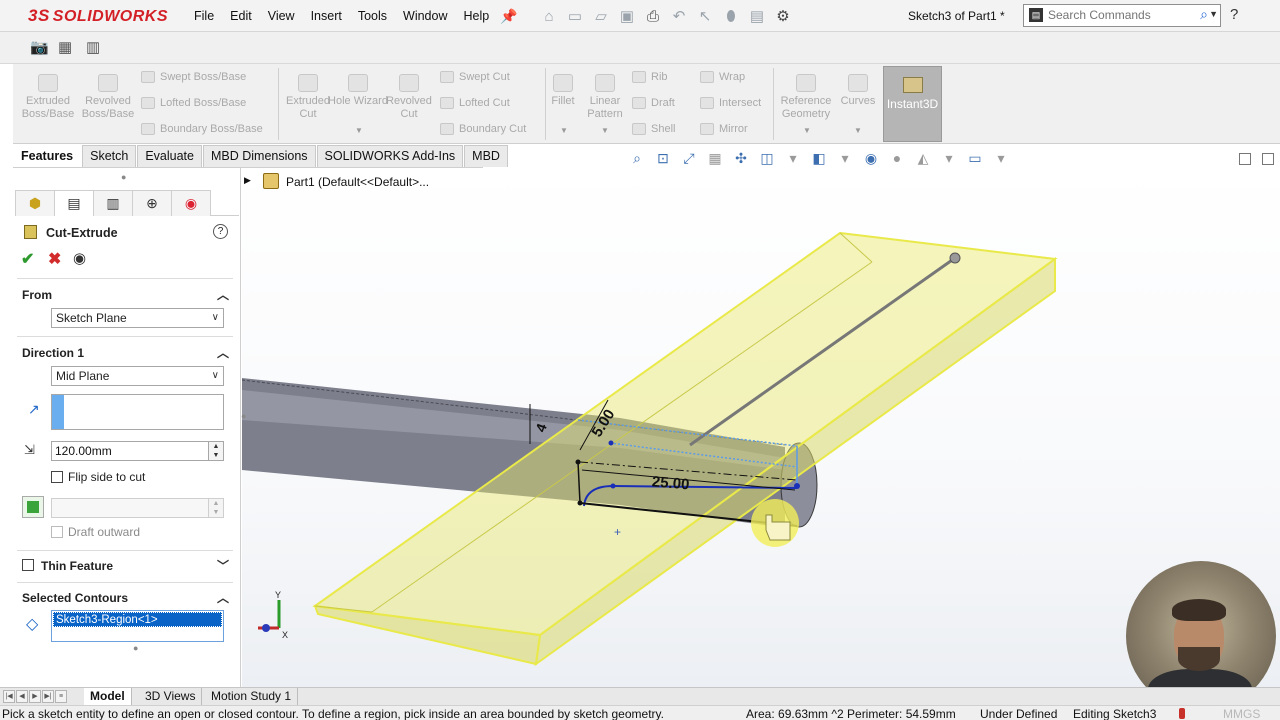 The image size is (1280, 720). I want to click on reference-geometry-dropdown-icon: ▼, so click(807, 130).